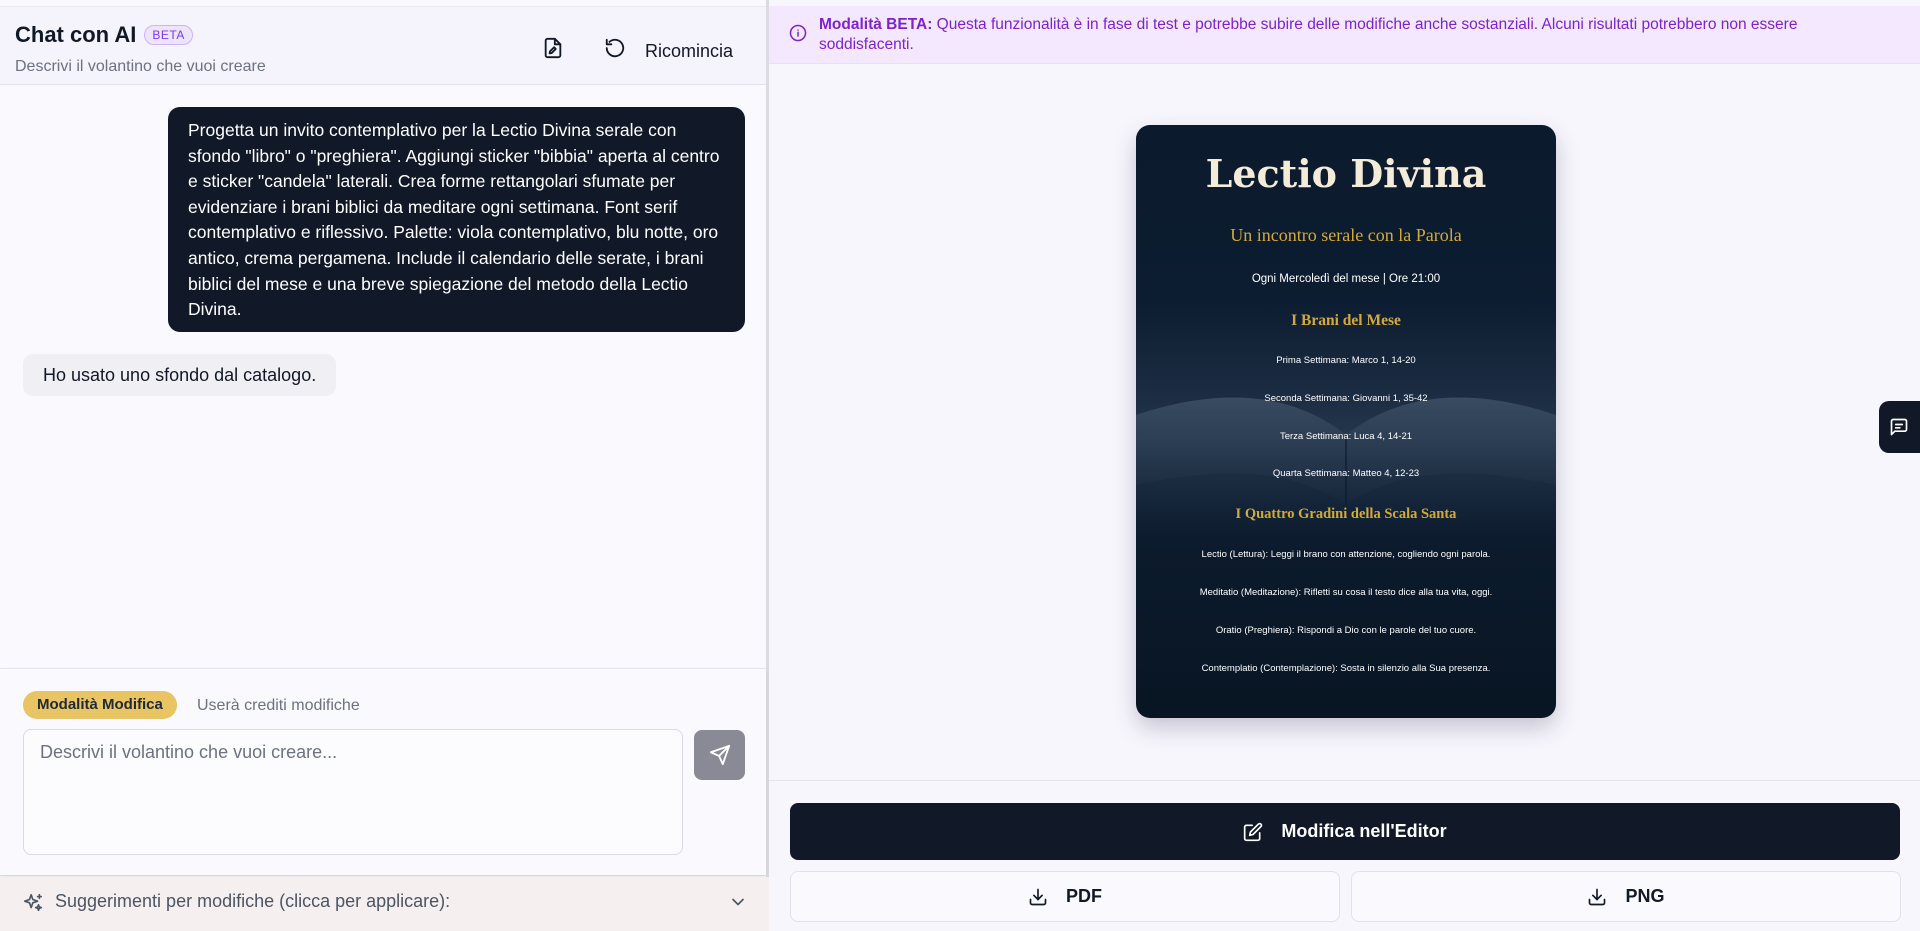 The height and width of the screenshot is (931, 1920). I want to click on chat-bubble-icon, so click(1899, 427).